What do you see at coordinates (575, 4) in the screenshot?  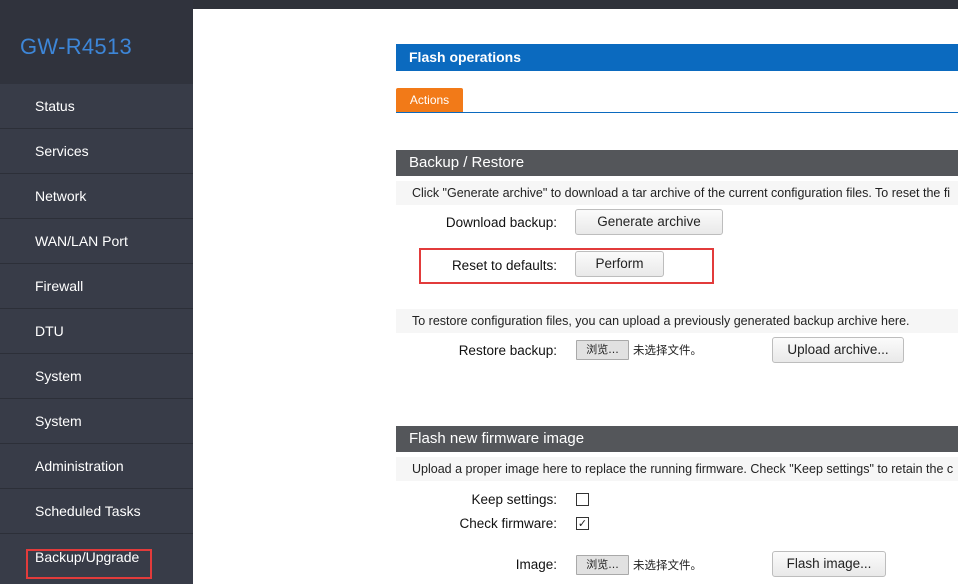 I see `top-bar` at bounding box center [575, 4].